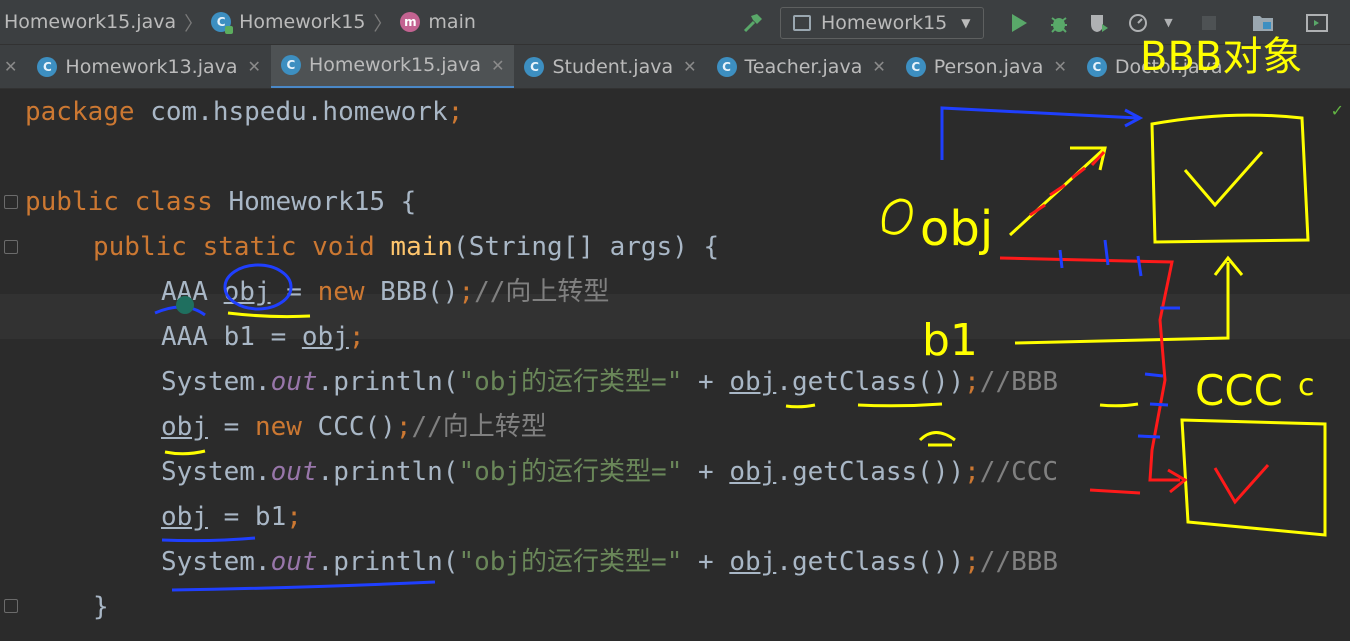 Image resolution: width=1350 pixels, height=641 pixels. I want to click on code-line-1: package com.hspedu.homework;, so click(244, 112).